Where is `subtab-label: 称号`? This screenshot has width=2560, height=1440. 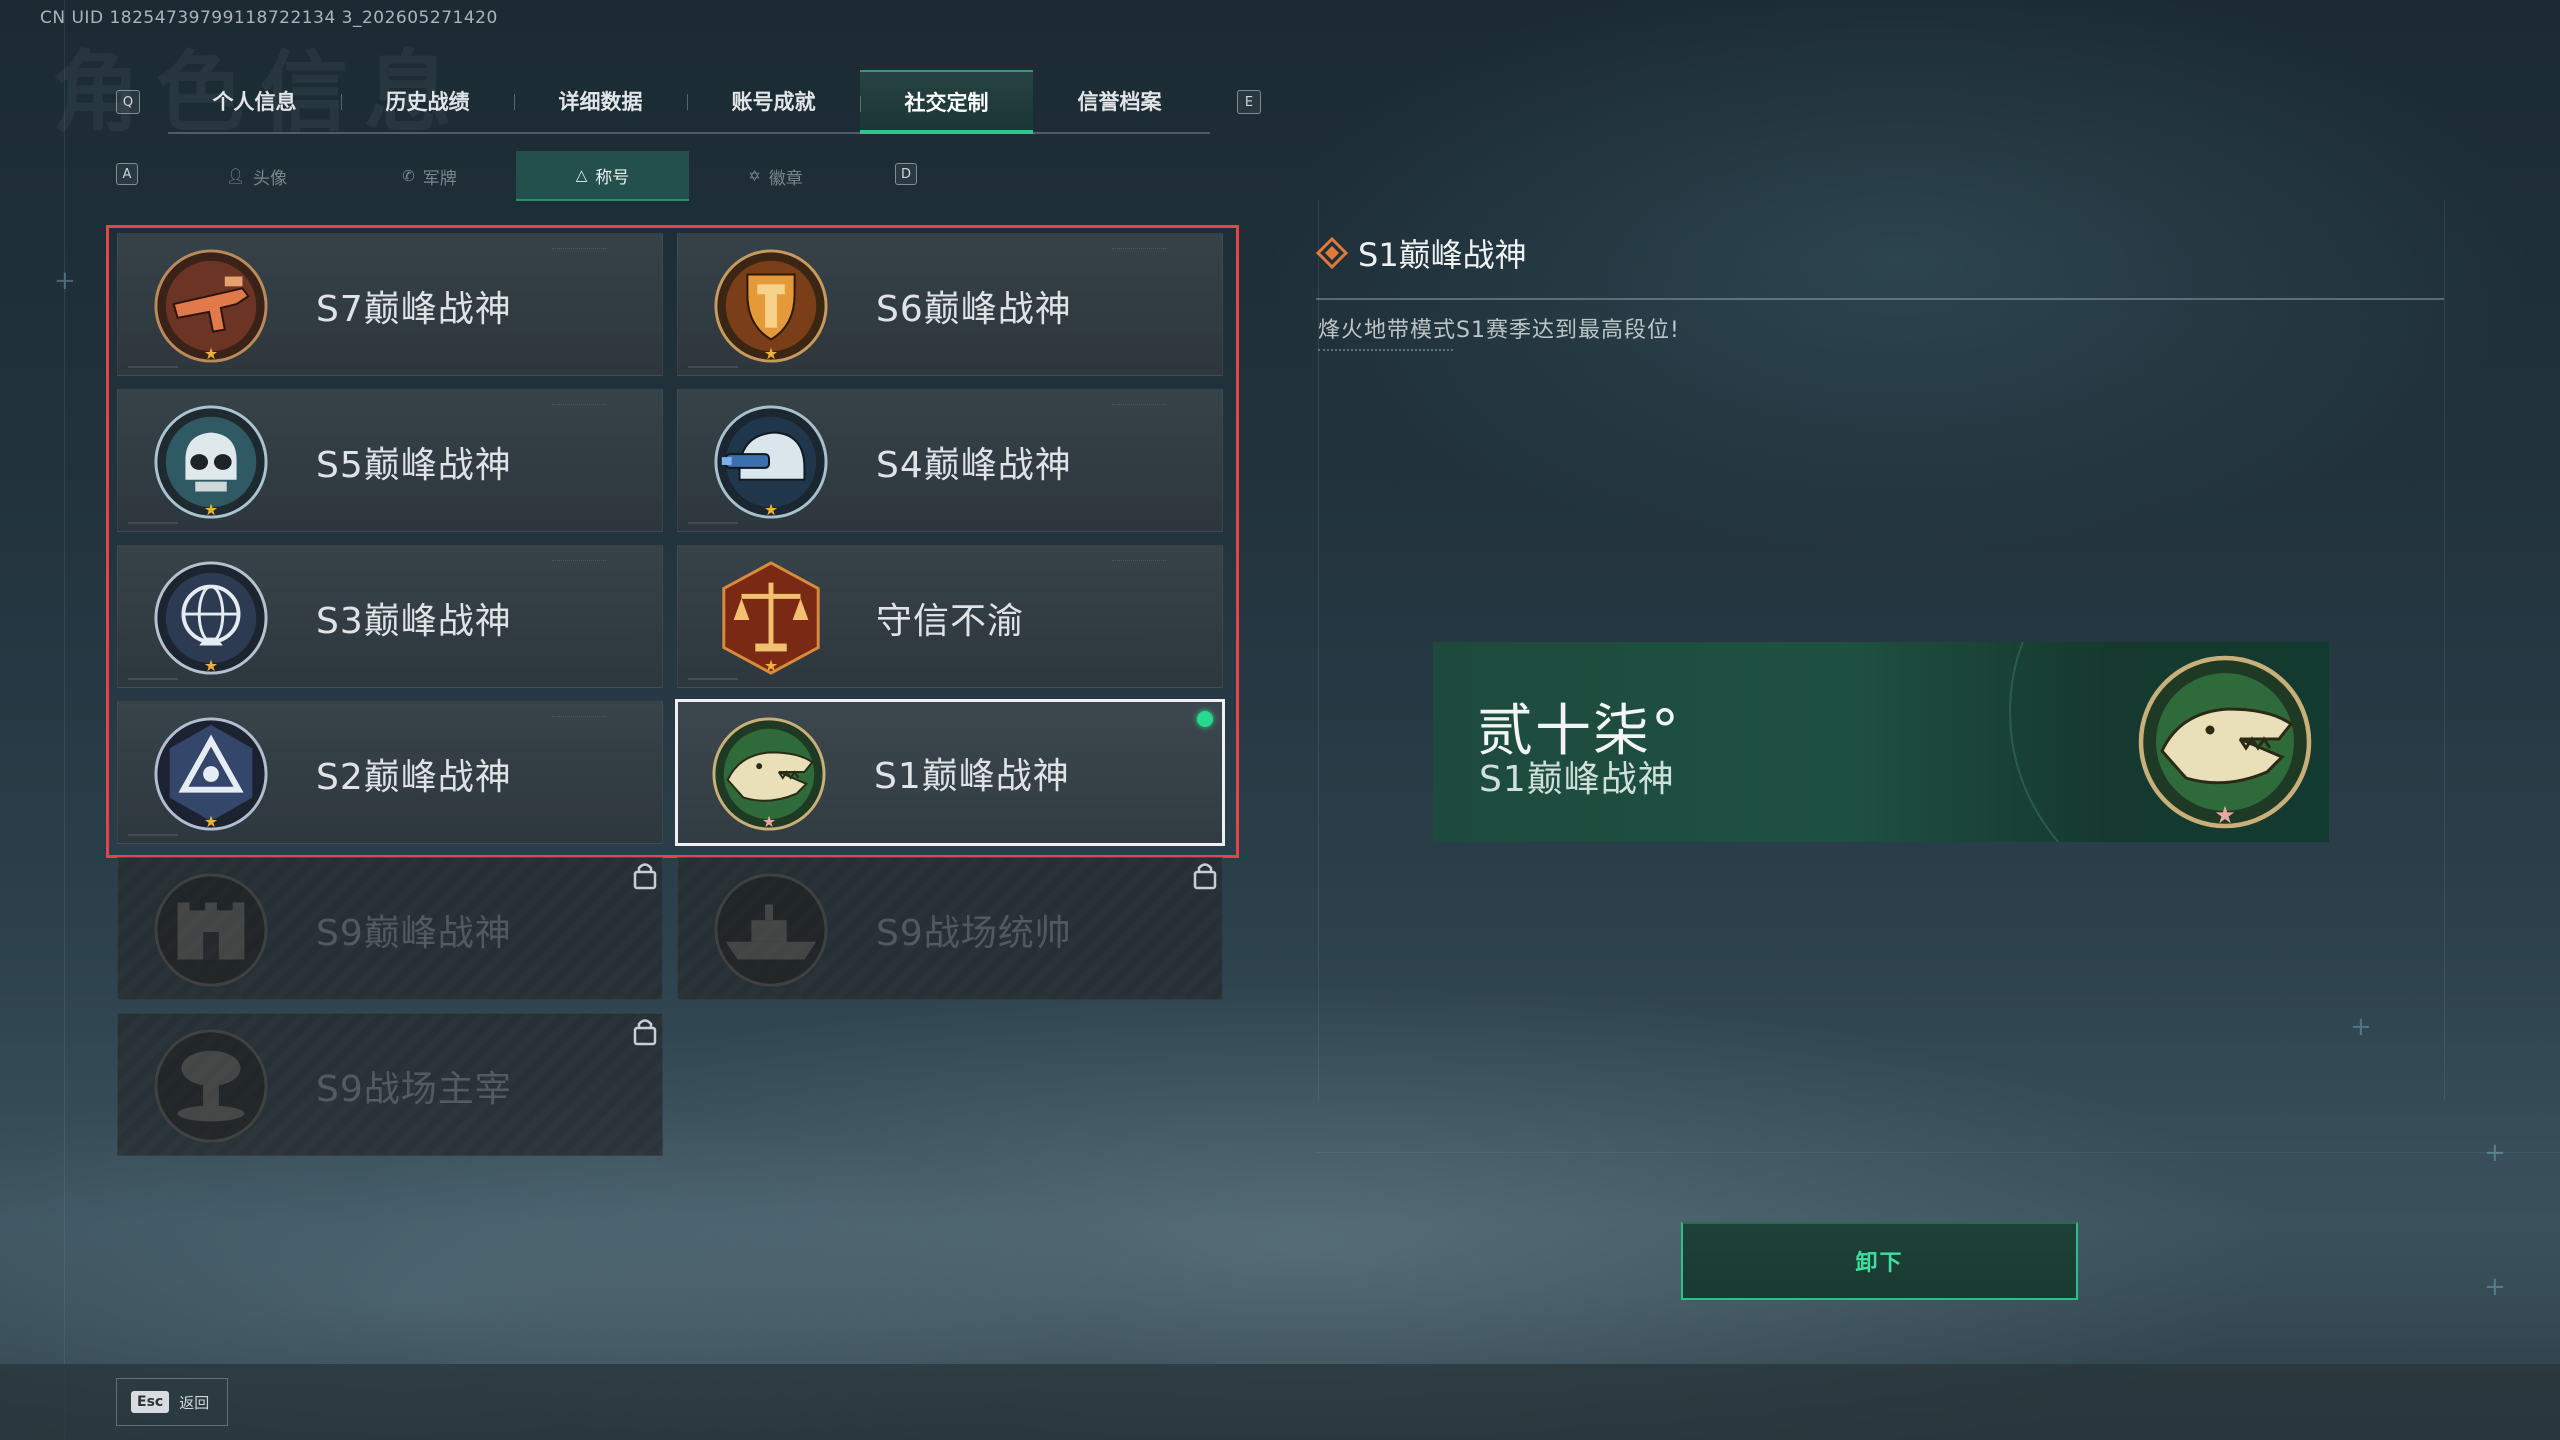
subtab-label: 称号 is located at coordinates (612, 177).